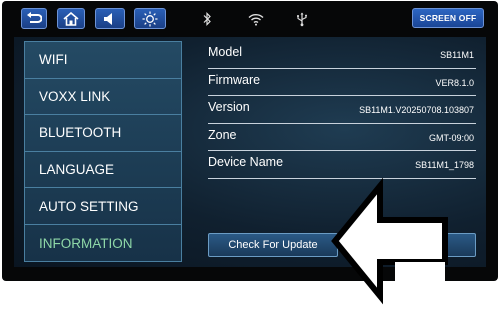 This screenshot has height=317, width=500. What do you see at coordinates (444, 165) in the screenshot?
I see `info-value: SB11M1_1798` at bounding box center [444, 165].